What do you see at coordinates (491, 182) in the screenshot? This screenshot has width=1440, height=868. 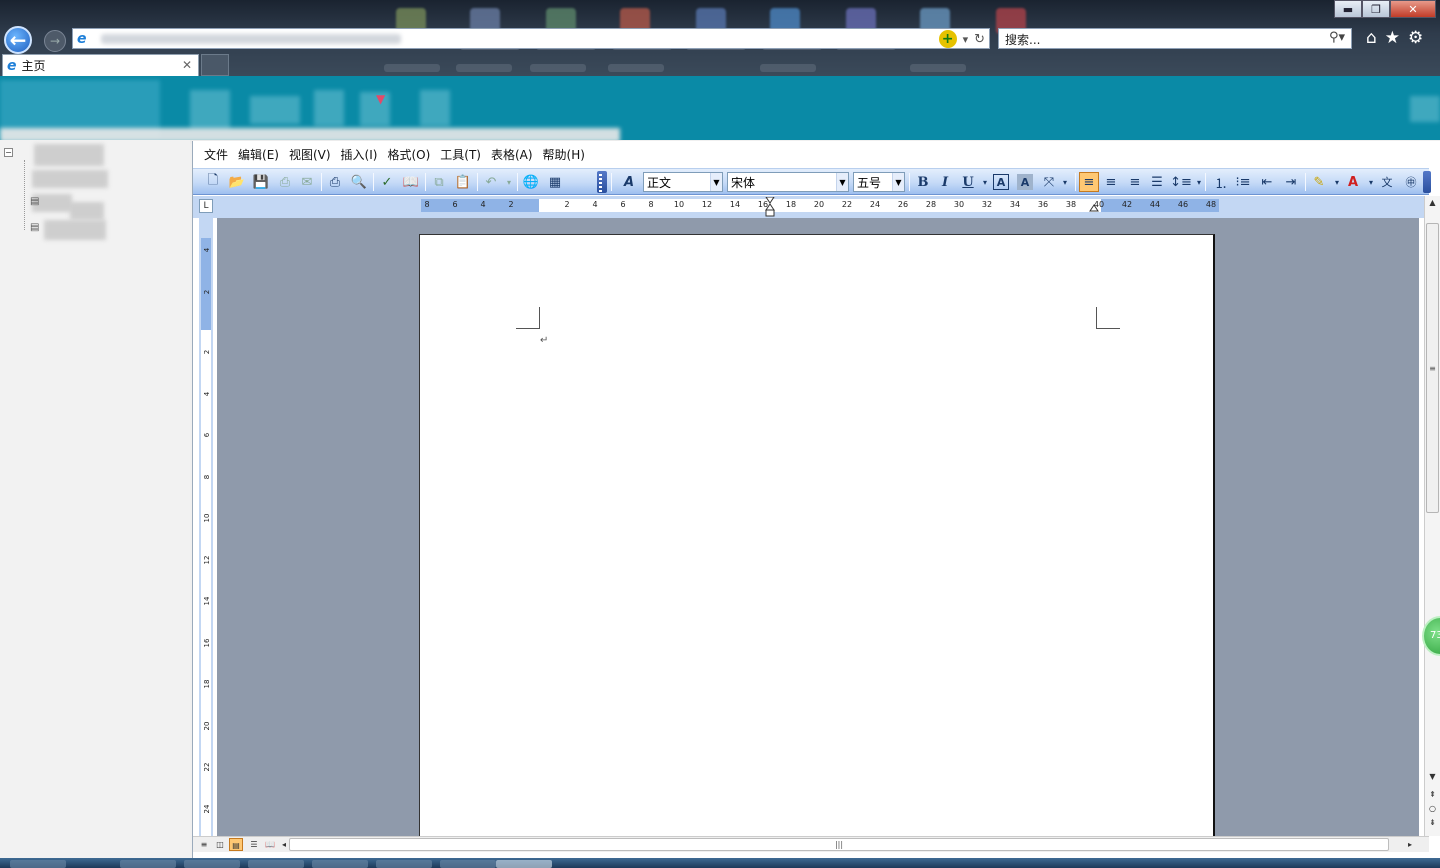 I see `undo-icon: ↶` at bounding box center [491, 182].